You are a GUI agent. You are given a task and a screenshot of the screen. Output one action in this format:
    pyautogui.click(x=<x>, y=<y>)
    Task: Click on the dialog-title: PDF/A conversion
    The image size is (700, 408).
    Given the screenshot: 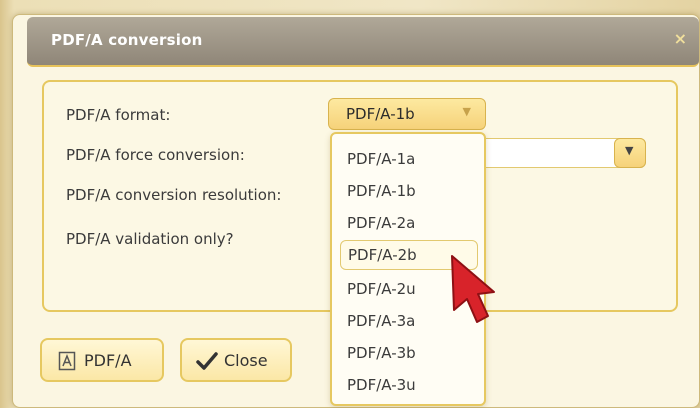 What is the action you would take?
    pyautogui.click(x=127, y=40)
    